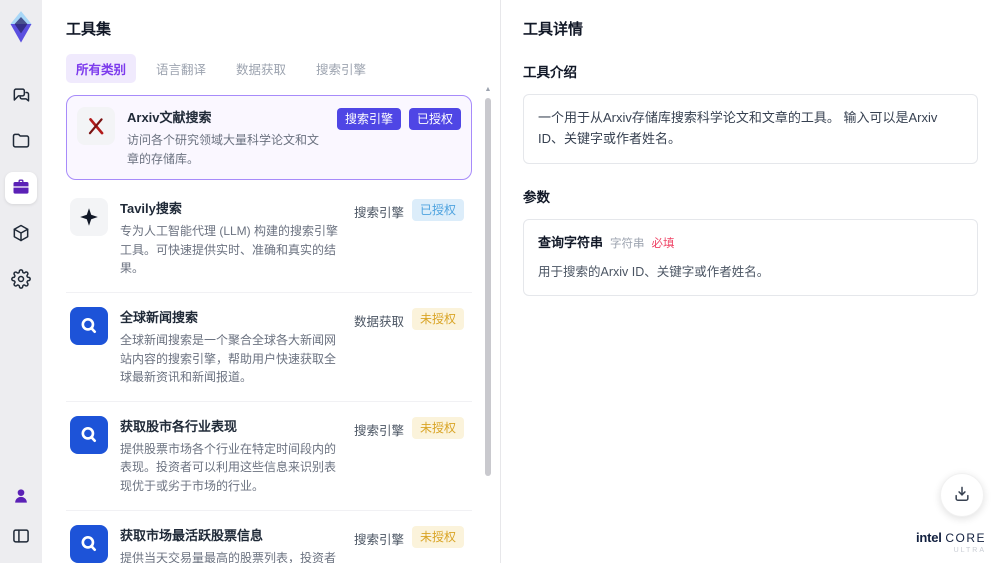 The height and width of the screenshot is (563, 1000). What do you see at coordinates (750, 257) in the screenshot?
I see `param-item: 查询字符串 字符串 必填 用于搜索的Arxiv ID、关键字或作者姓名。` at bounding box center [750, 257].